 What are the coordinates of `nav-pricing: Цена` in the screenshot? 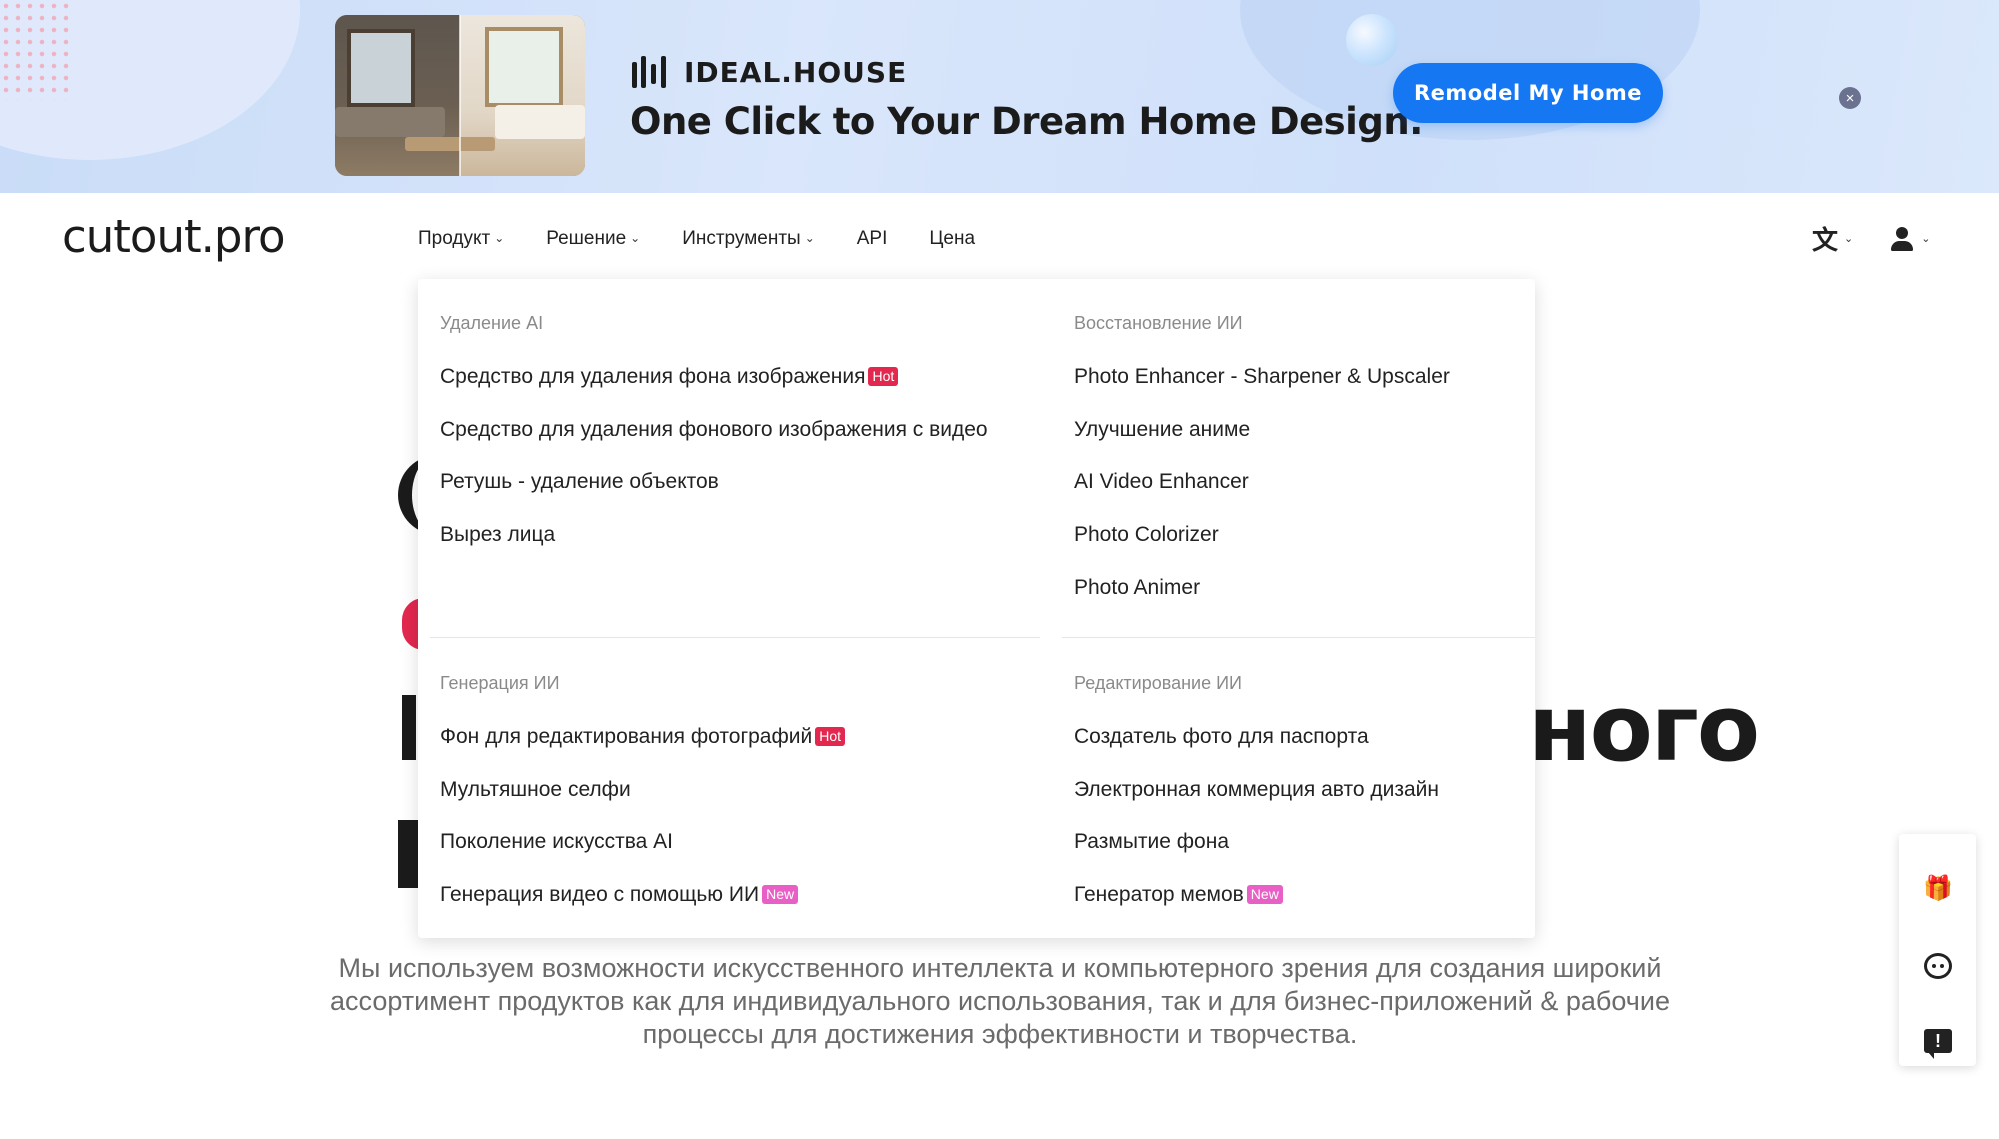 It's located at (952, 239).